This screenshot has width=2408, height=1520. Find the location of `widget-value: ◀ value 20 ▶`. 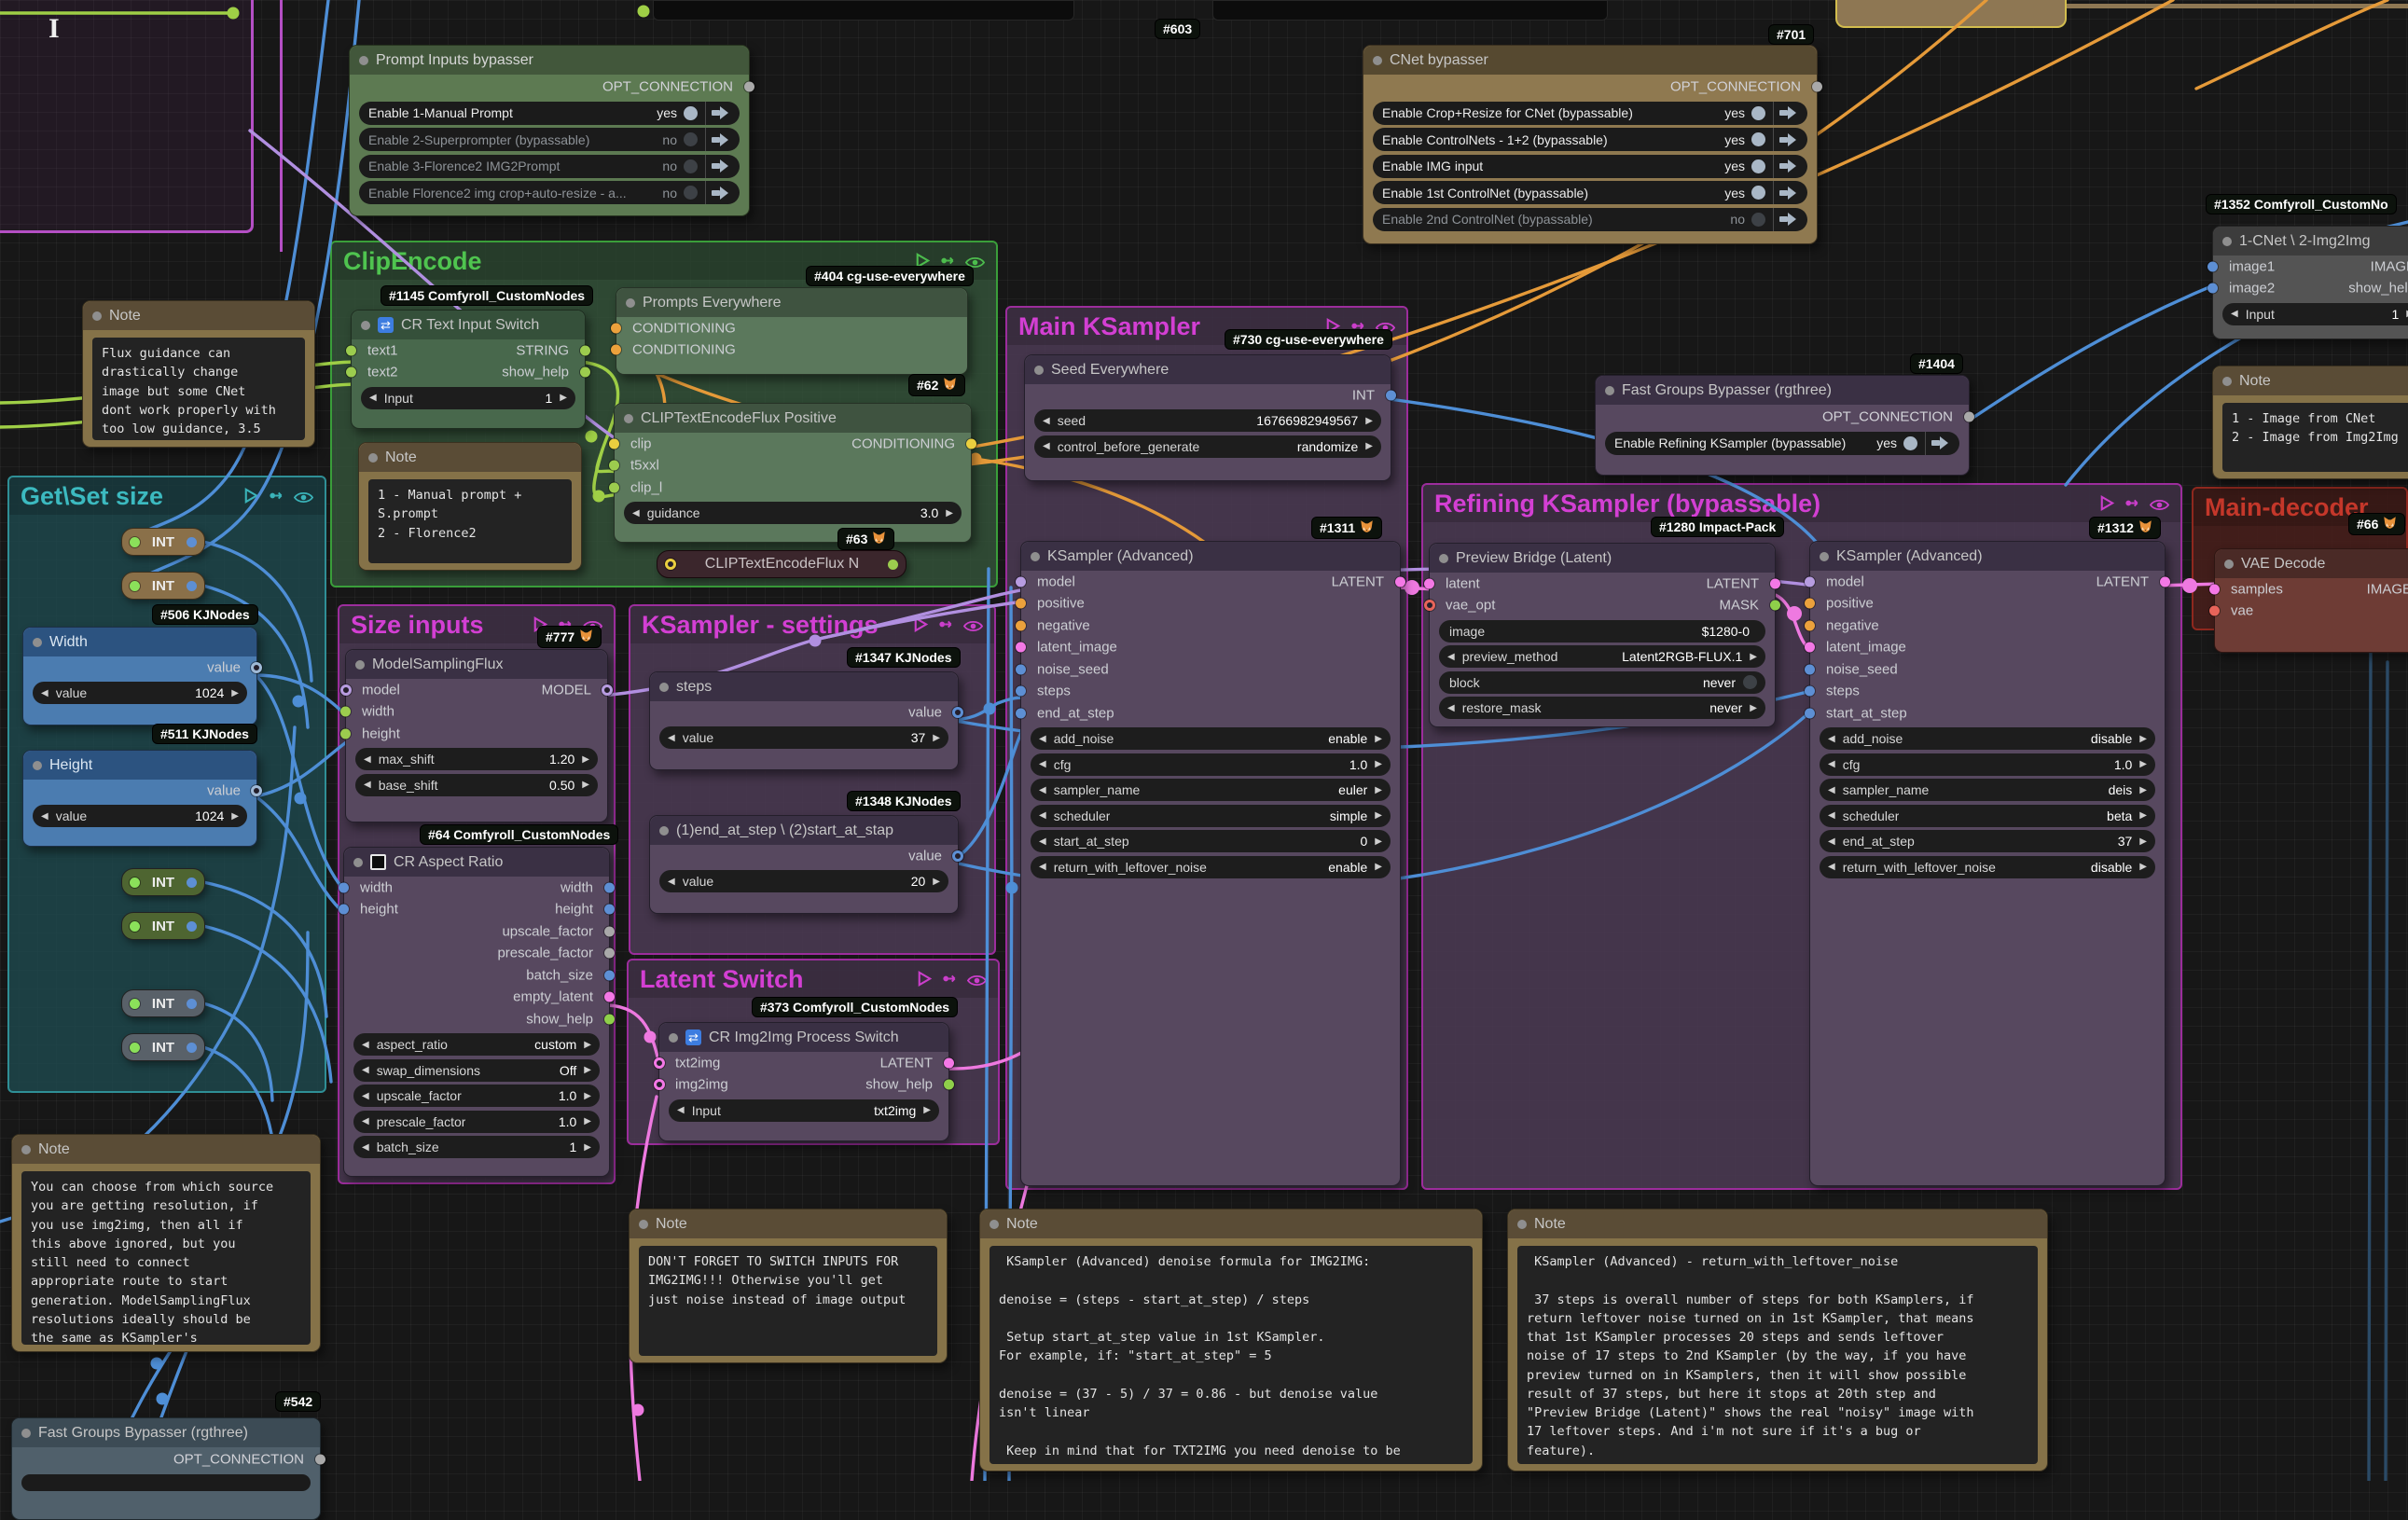

widget-value: ◀ value 20 ▶ is located at coordinates (803, 881).